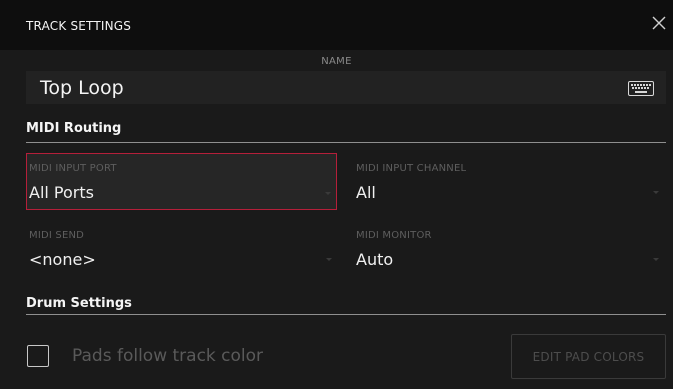 This screenshot has height=389, width=673. I want to click on midi-input-port-value: All Ports, so click(61, 192).